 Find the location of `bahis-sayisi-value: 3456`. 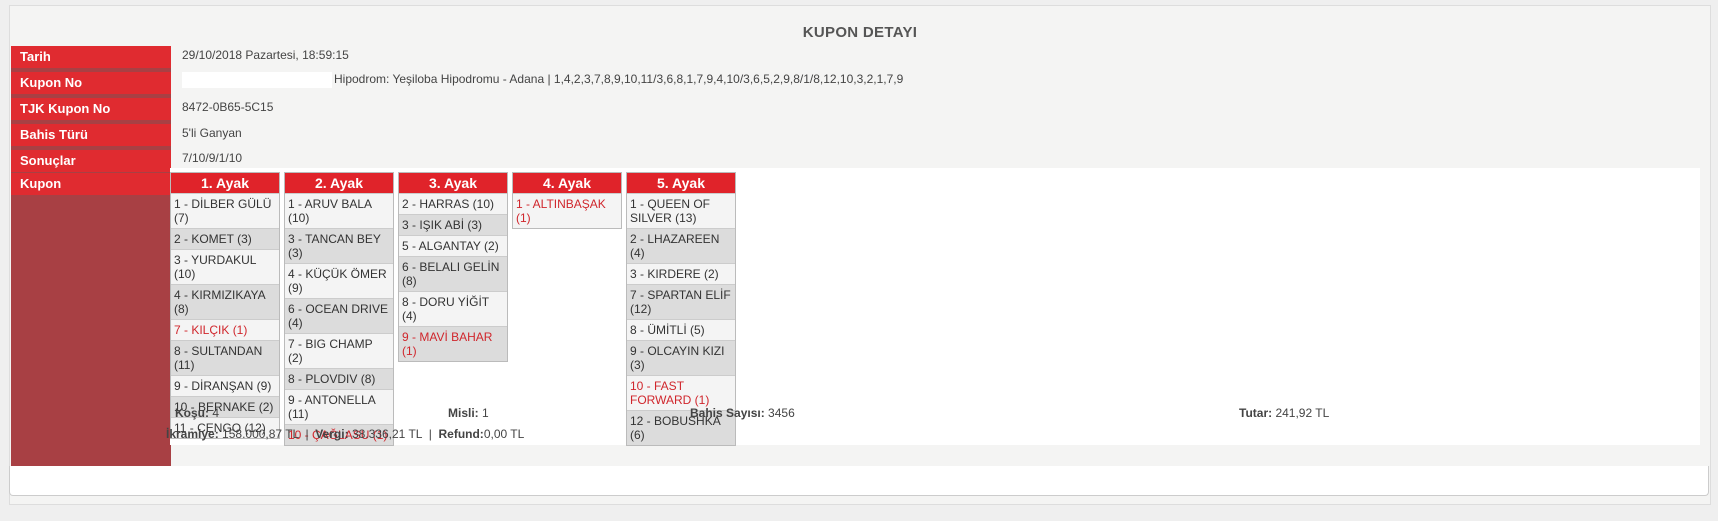

bahis-sayisi-value: 3456 is located at coordinates (781, 413).